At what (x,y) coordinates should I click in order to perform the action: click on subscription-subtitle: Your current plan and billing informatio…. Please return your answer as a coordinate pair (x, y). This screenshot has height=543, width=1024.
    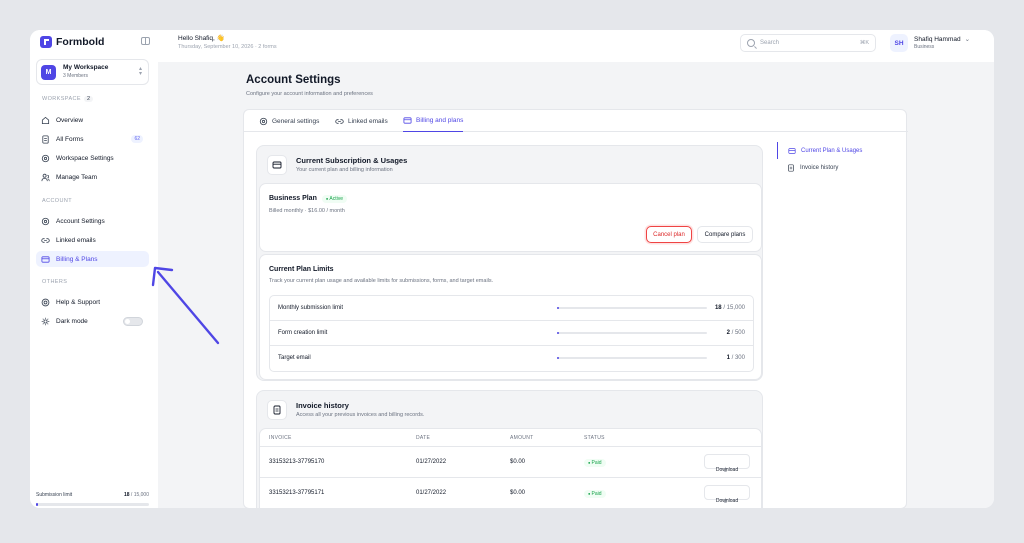
    Looking at the image, I should click on (344, 170).